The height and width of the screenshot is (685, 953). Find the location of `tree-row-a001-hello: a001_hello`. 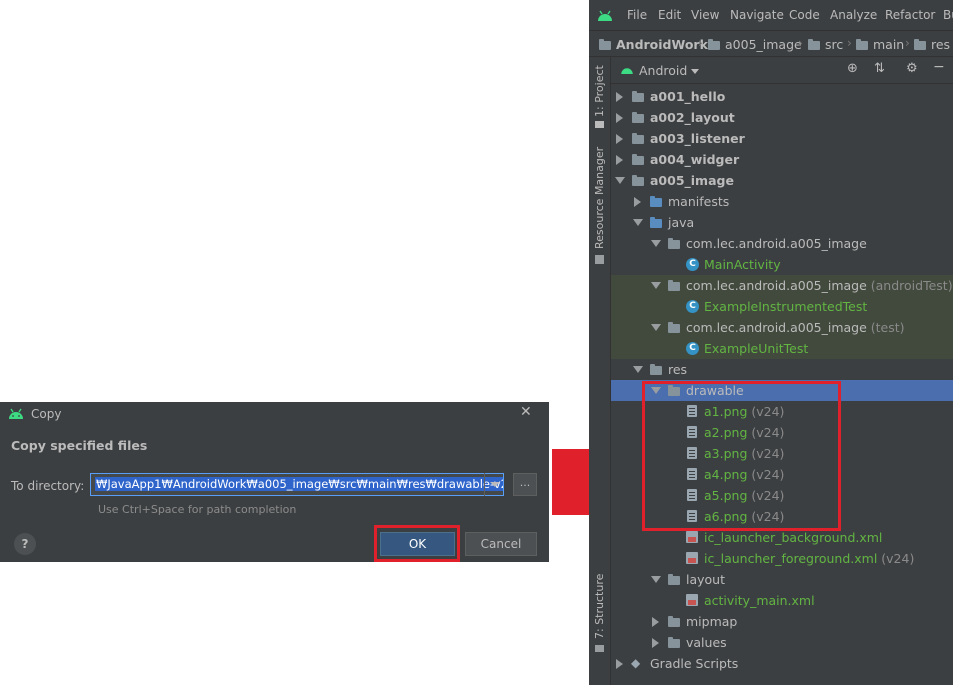

tree-row-a001-hello: a001_hello is located at coordinates (782, 96).